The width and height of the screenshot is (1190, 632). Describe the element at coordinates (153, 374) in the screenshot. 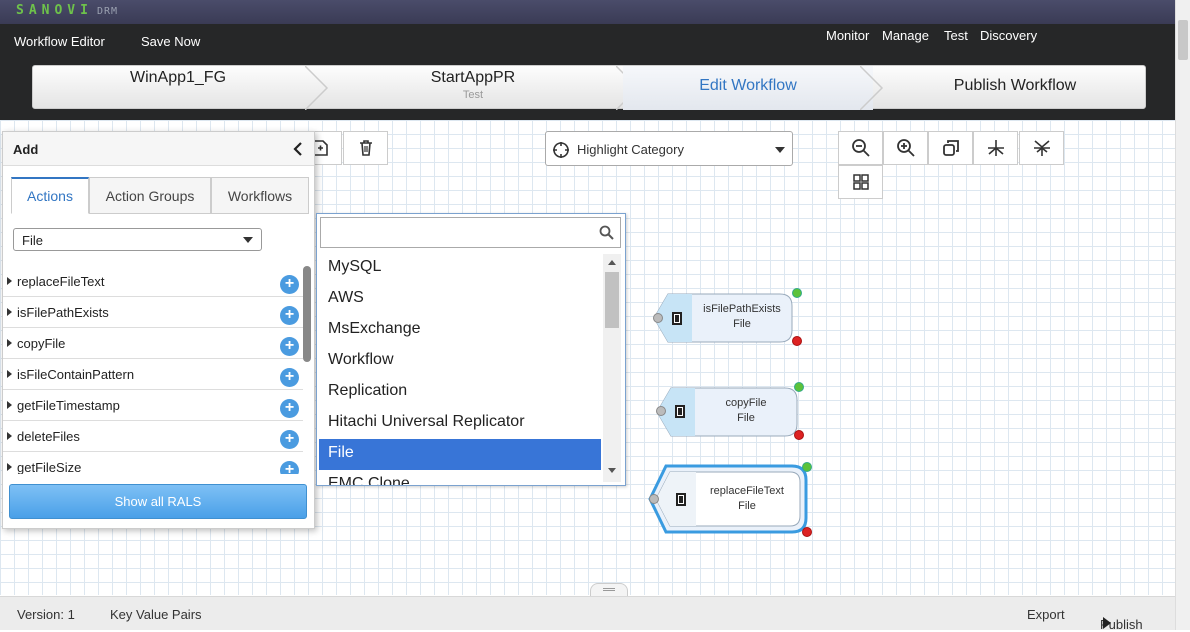

I see `list-item: isFileContainPattern +` at that location.